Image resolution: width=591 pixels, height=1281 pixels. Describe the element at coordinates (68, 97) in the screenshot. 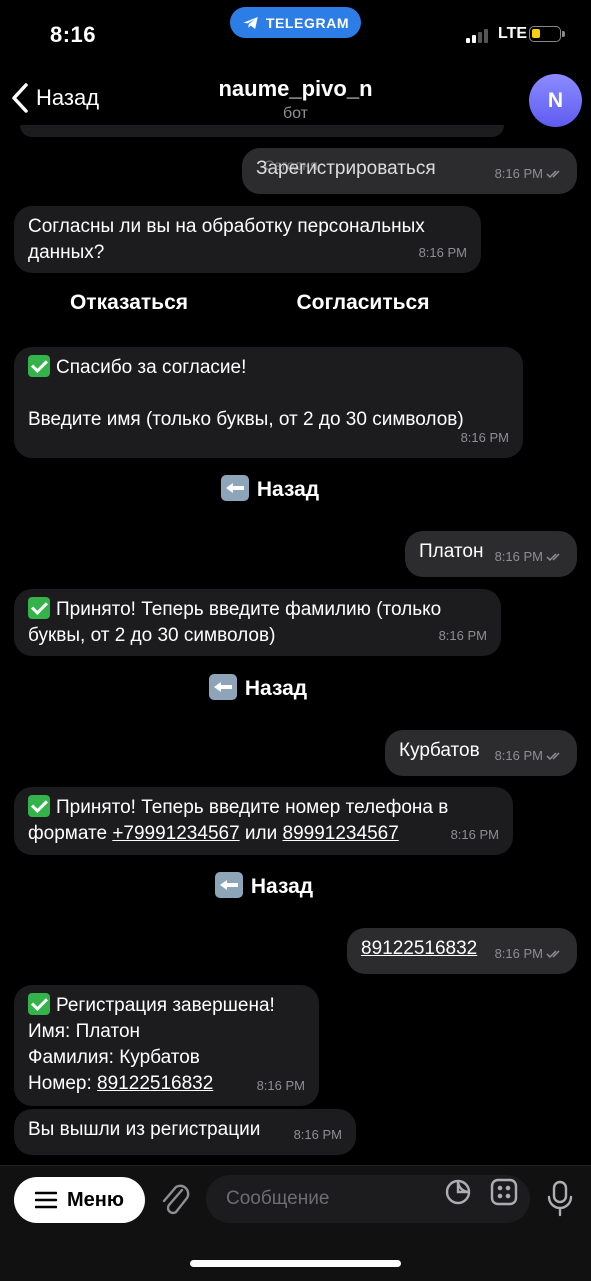

I see `back-button-label: Назад` at that location.